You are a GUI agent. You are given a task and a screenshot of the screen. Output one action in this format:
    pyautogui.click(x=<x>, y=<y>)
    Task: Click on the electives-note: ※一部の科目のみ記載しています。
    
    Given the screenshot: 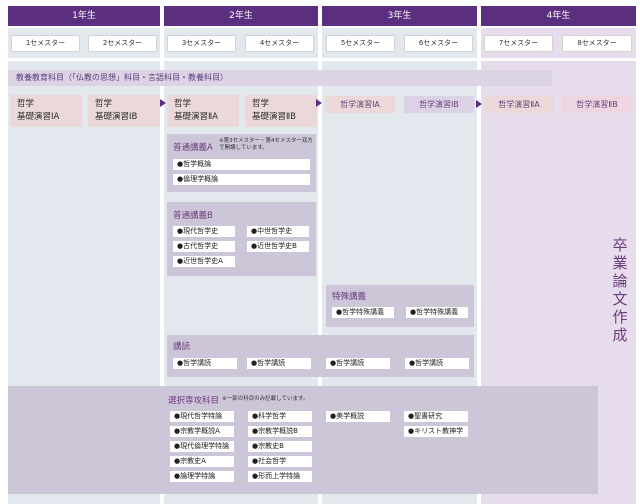 What is the action you would take?
    pyautogui.click(x=265, y=399)
    